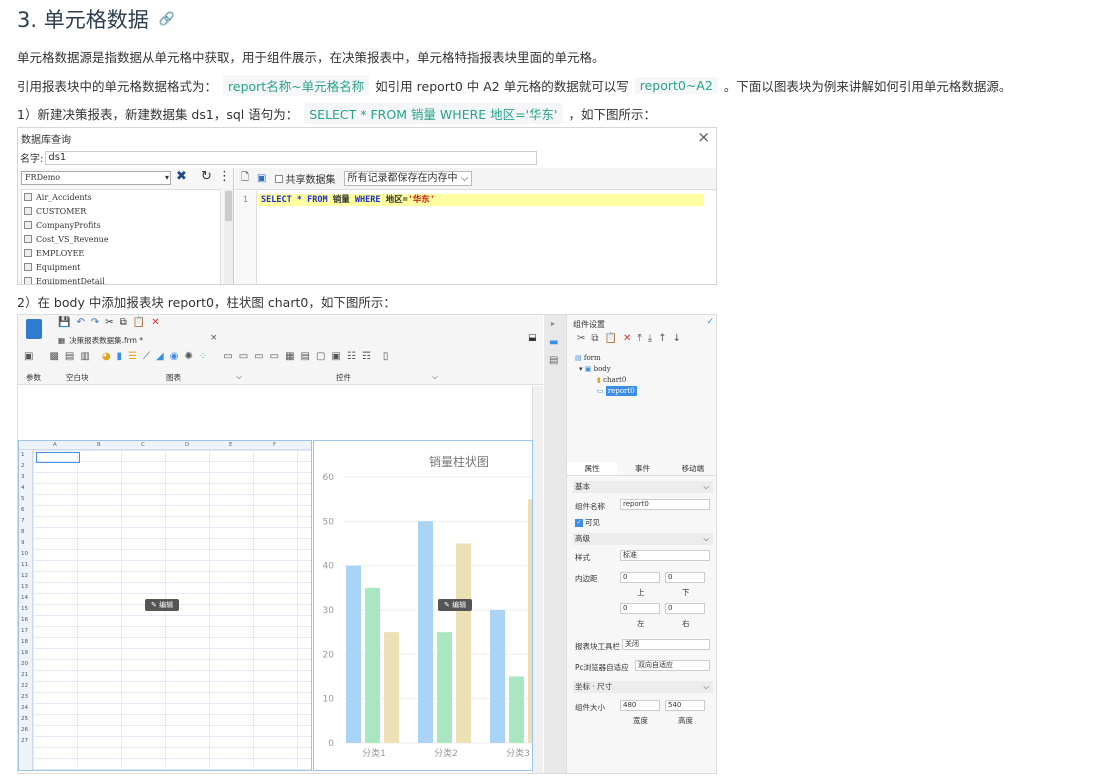  I want to click on row-label: 20, so click(24, 664).